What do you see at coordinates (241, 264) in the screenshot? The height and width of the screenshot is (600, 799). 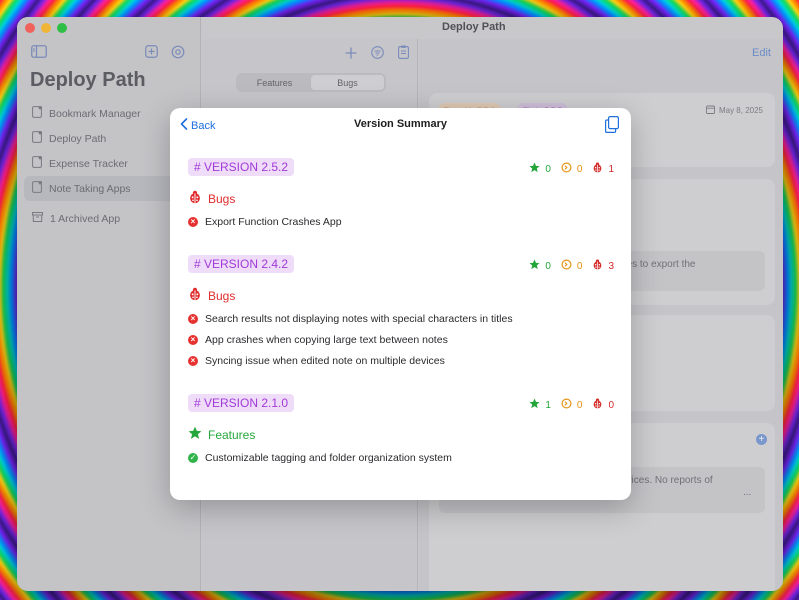 I see `version-label: # VERSION 2.4.2` at bounding box center [241, 264].